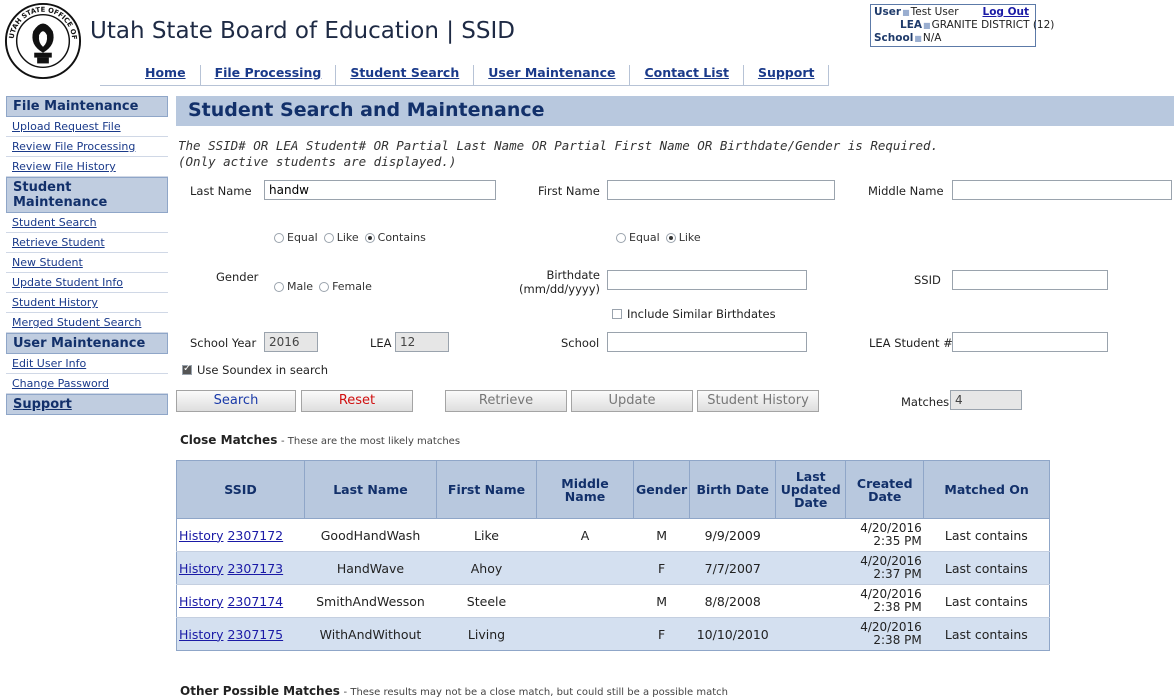 This screenshot has height=700, width=1174. I want to click on col-gender: Gender, so click(661, 489).